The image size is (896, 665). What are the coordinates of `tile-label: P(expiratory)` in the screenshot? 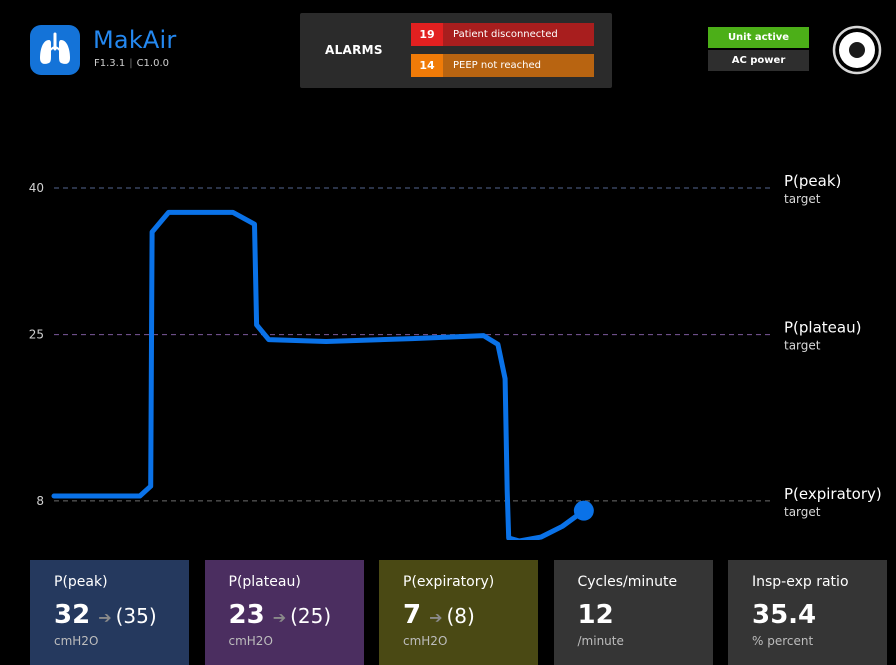 It's located at (449, 582).